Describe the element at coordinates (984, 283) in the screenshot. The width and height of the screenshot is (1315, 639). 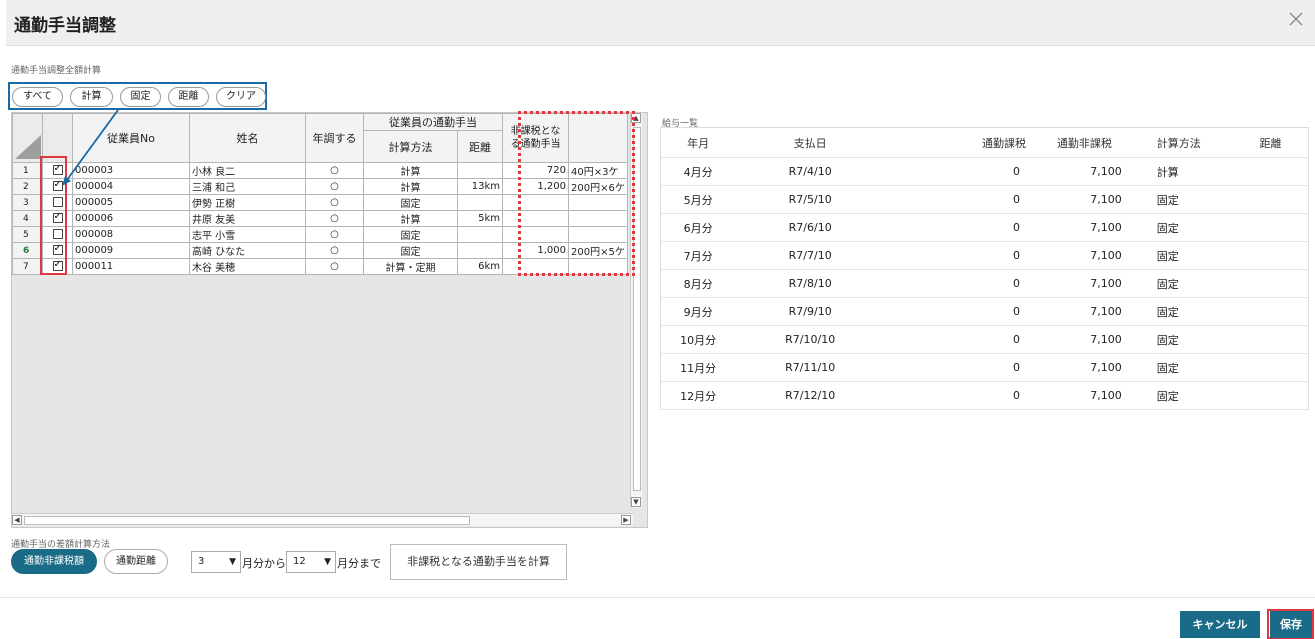
I see `payroll-row: 8月分 R7/8/10 0 7,100 固定` at that location.